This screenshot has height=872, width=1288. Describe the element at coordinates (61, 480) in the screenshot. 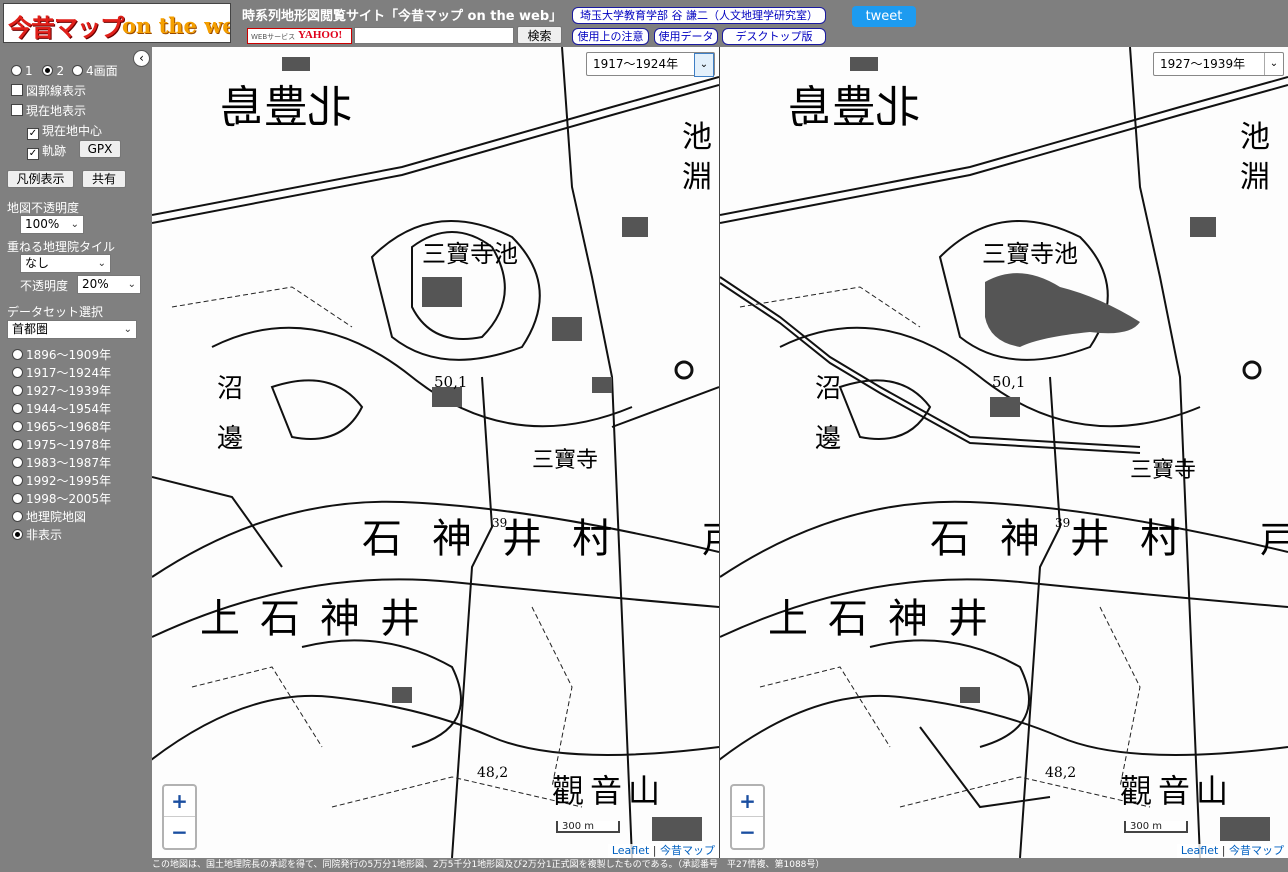

I see `period-option: 1992〜1995年` at that location.